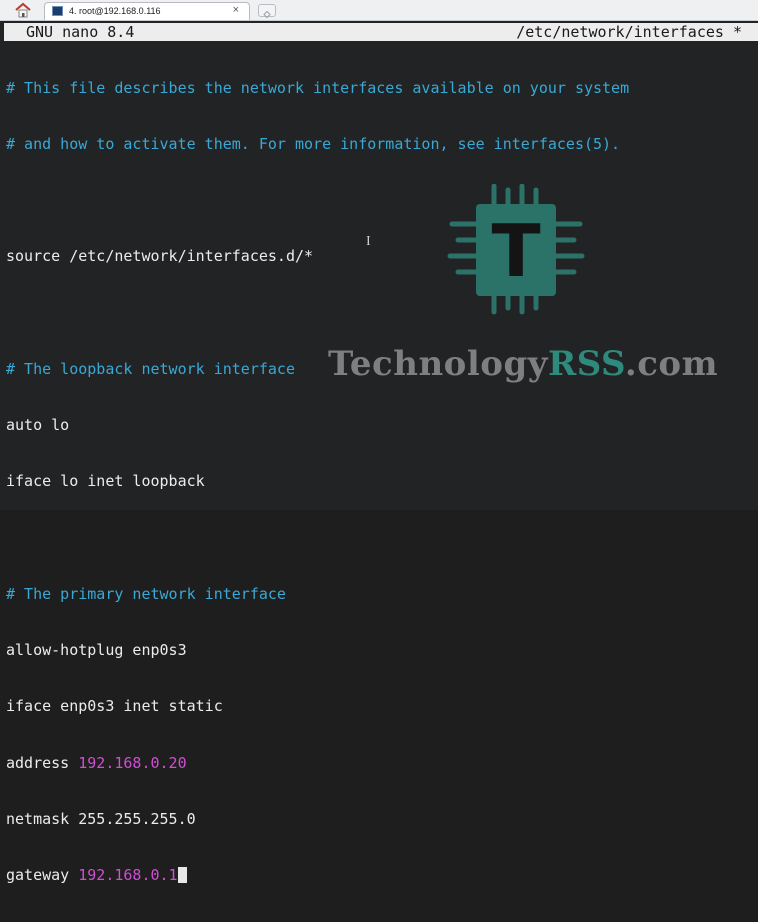 The width and height of the screenshot is (758, 922). What do you see at coordinates (80, 32) in the screenshot?
I see `nano-version: GNU nano 8.4` at bounding box center [80, 32].